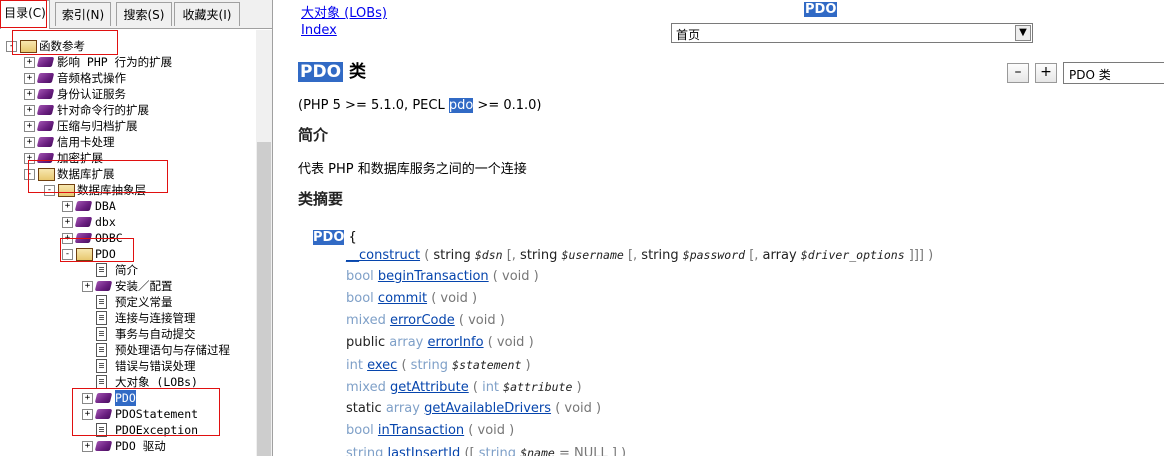 The image size is (1164, 456). I want to click on tree-item: + 信用卡处理, so click(128, 142).